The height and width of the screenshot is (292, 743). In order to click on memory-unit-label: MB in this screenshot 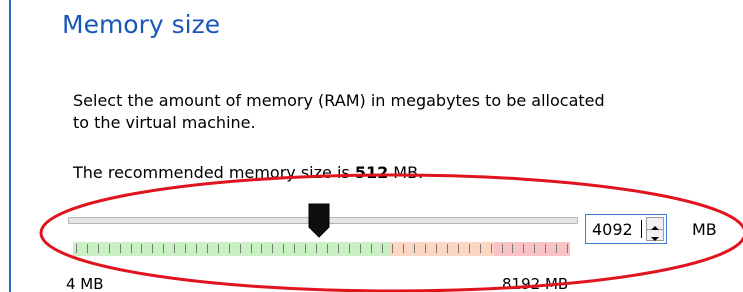, I will do `click(704, 229)`.